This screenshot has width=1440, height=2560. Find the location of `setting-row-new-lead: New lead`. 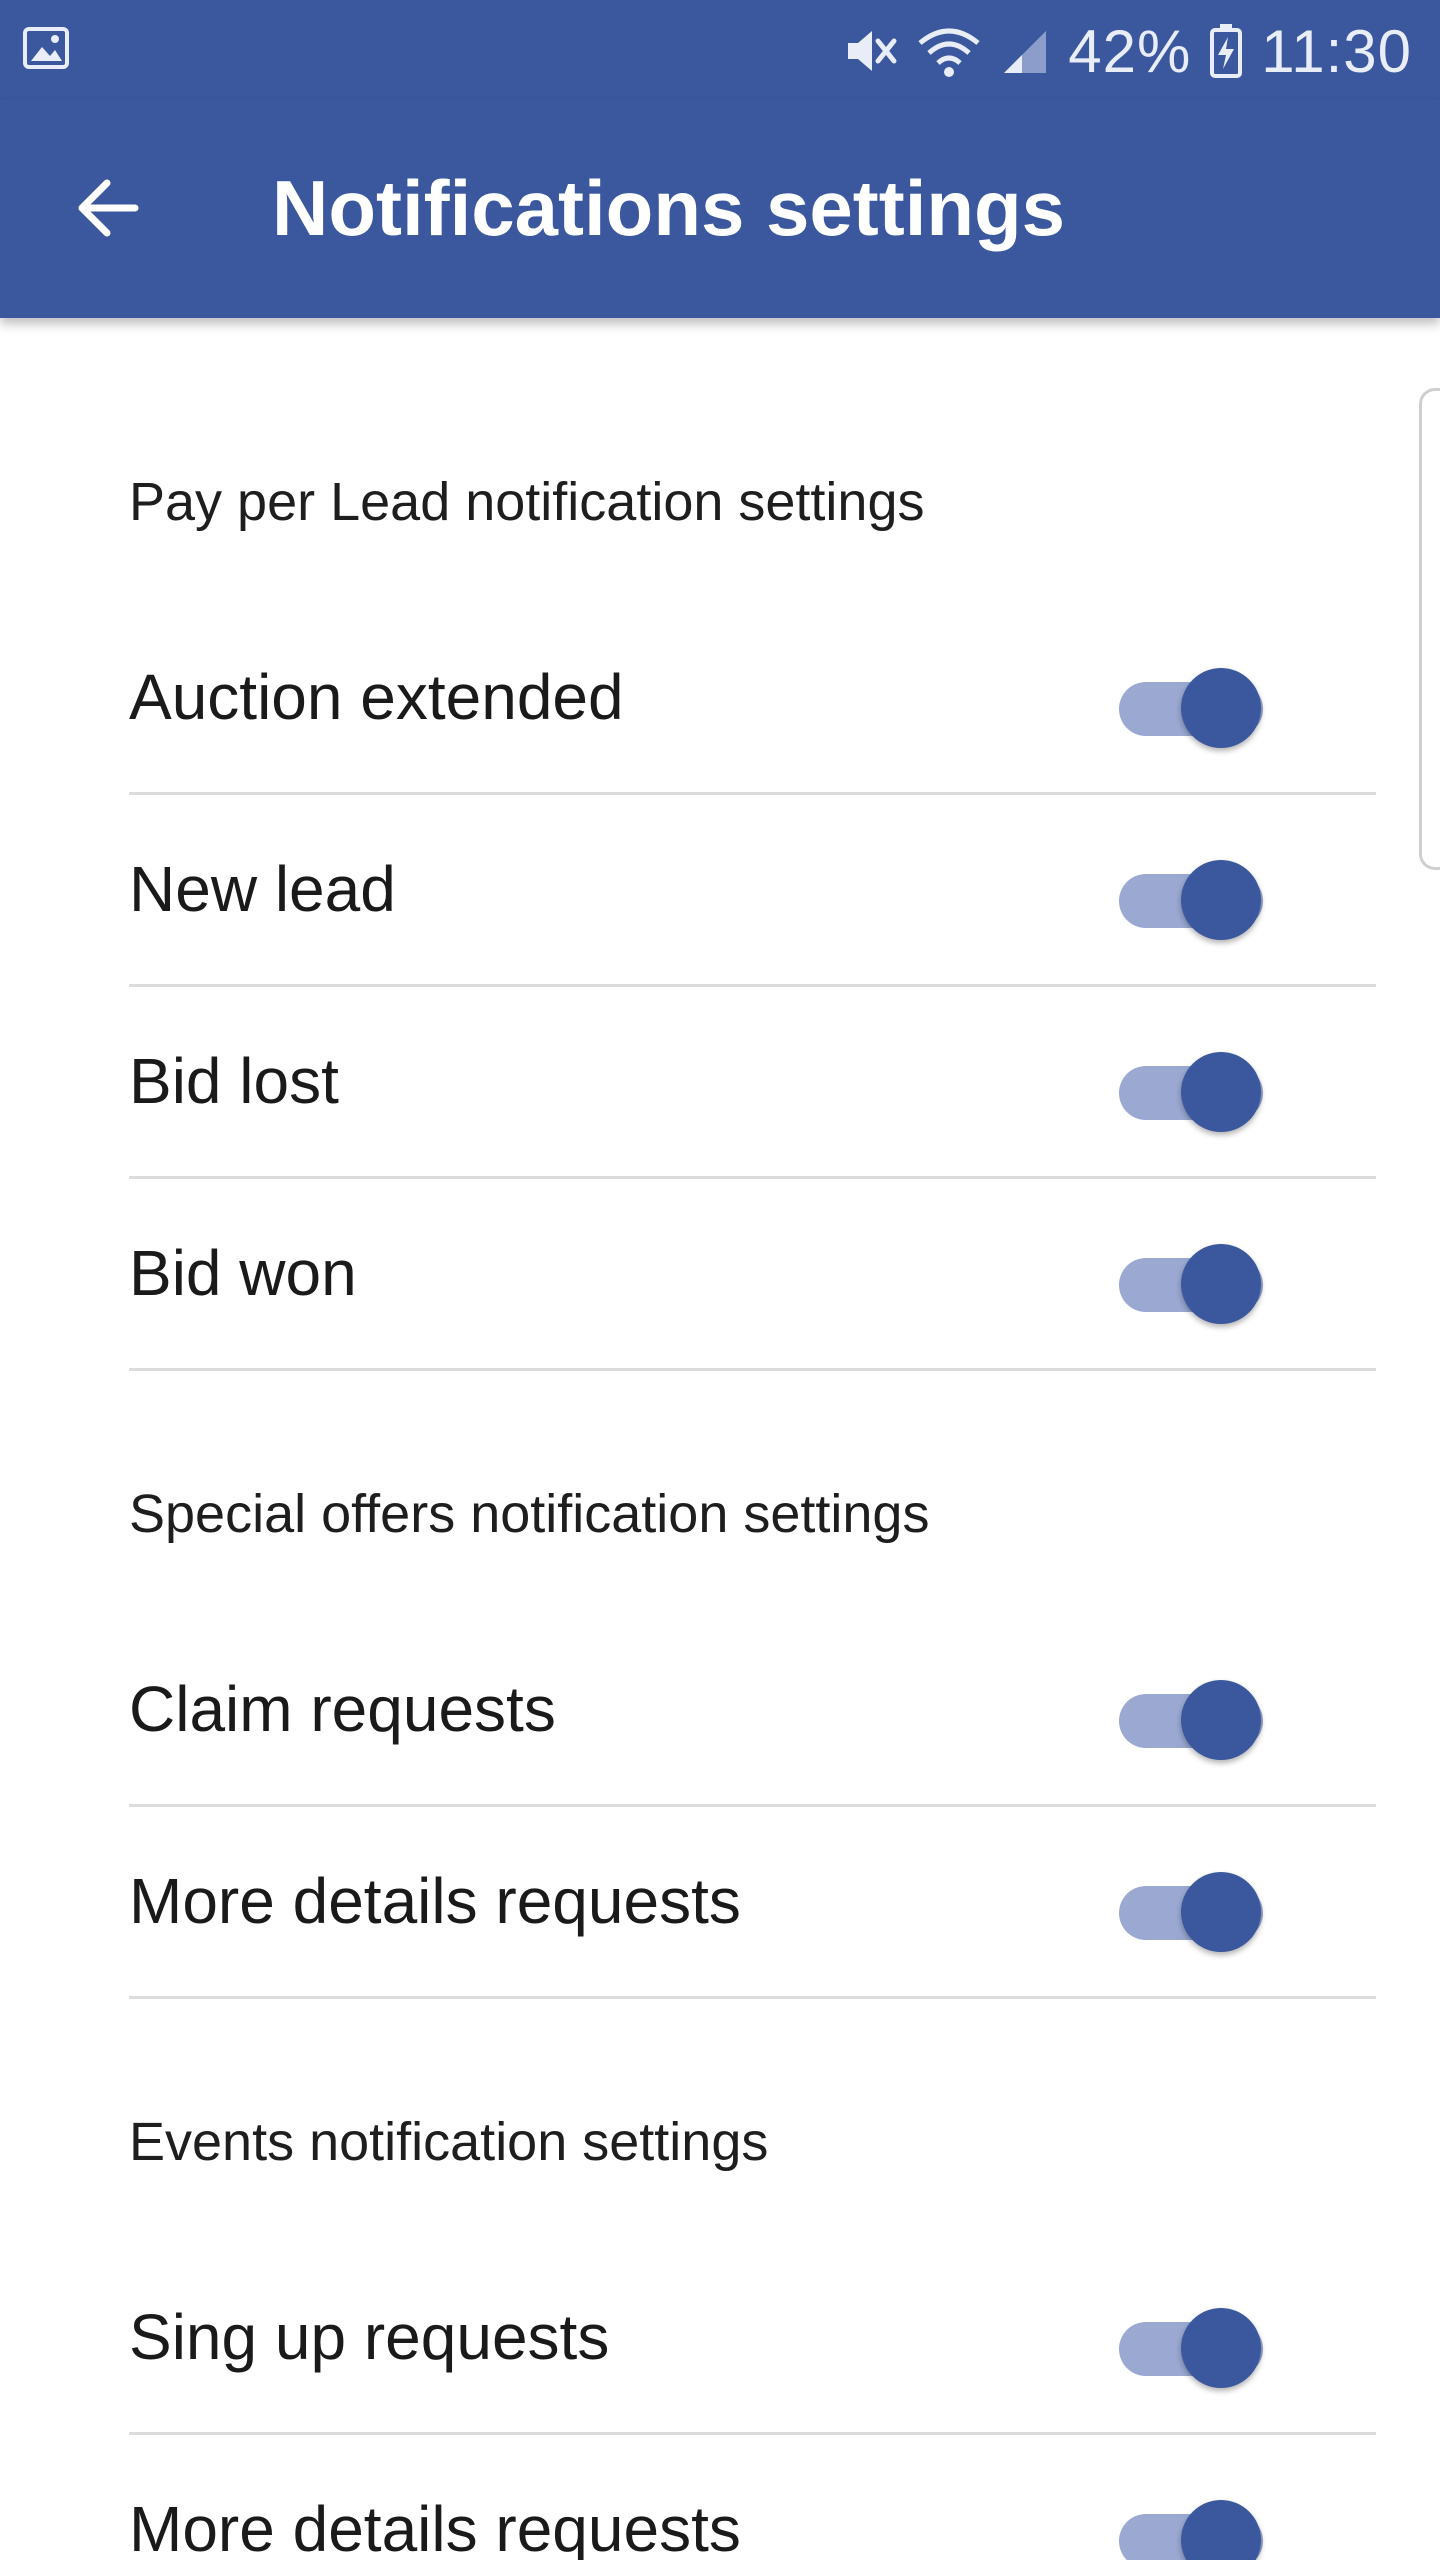

setting-row-new-lead: New lead is located at coordinates (752, 890).